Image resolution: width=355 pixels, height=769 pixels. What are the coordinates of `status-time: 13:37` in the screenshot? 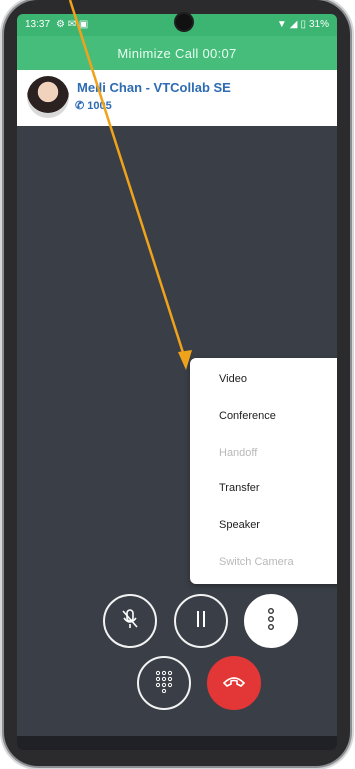 It's located at (38, 24).